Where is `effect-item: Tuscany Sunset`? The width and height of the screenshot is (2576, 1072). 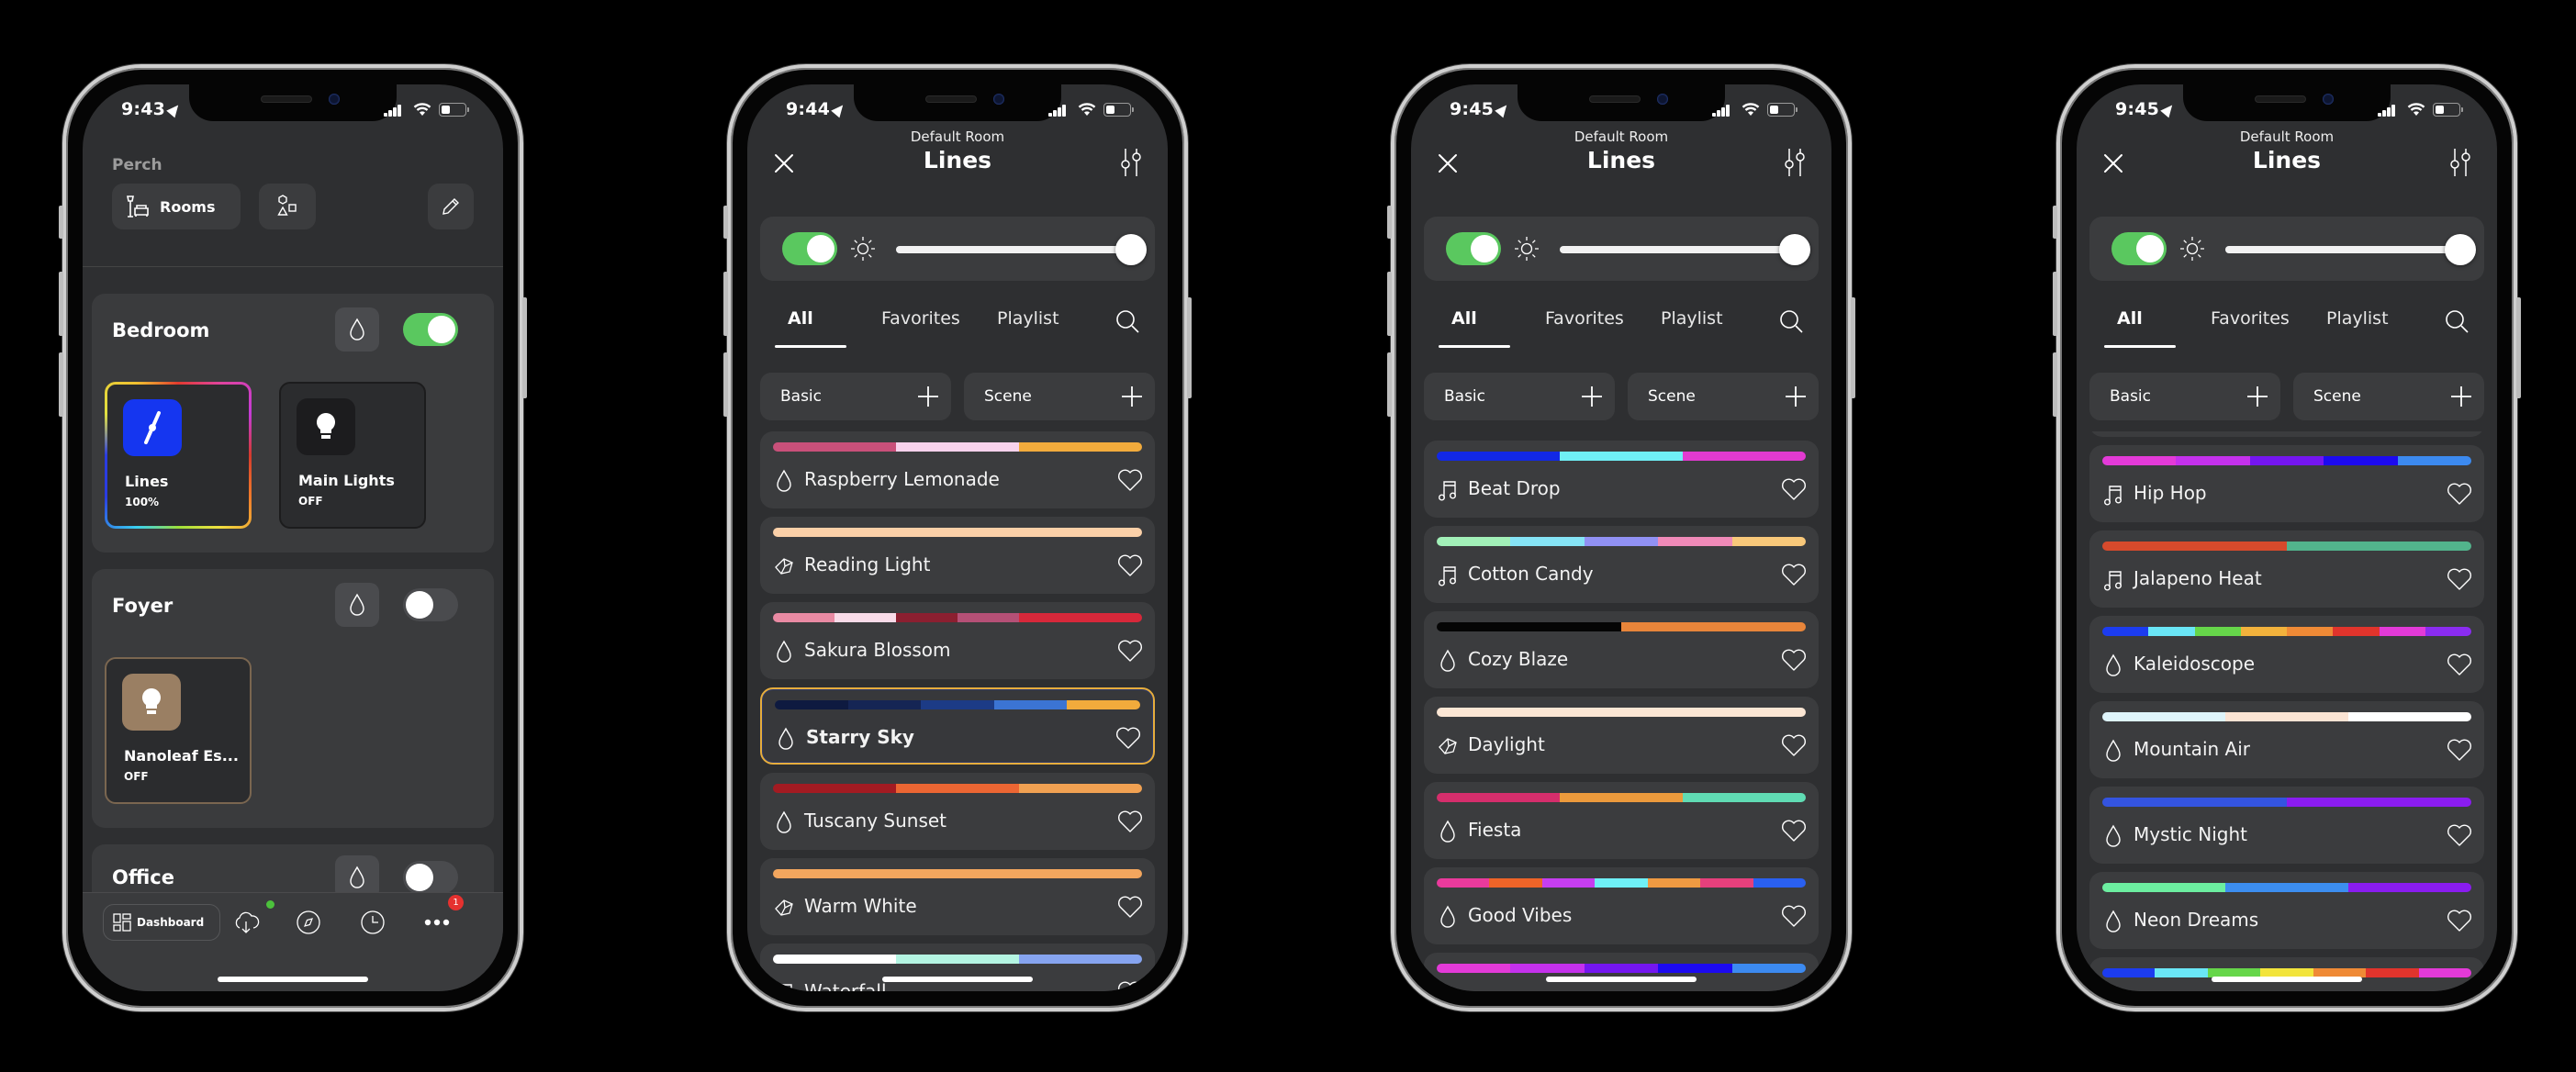
effect-item: Tuscany Sunset is located at coordinates (957, 811).